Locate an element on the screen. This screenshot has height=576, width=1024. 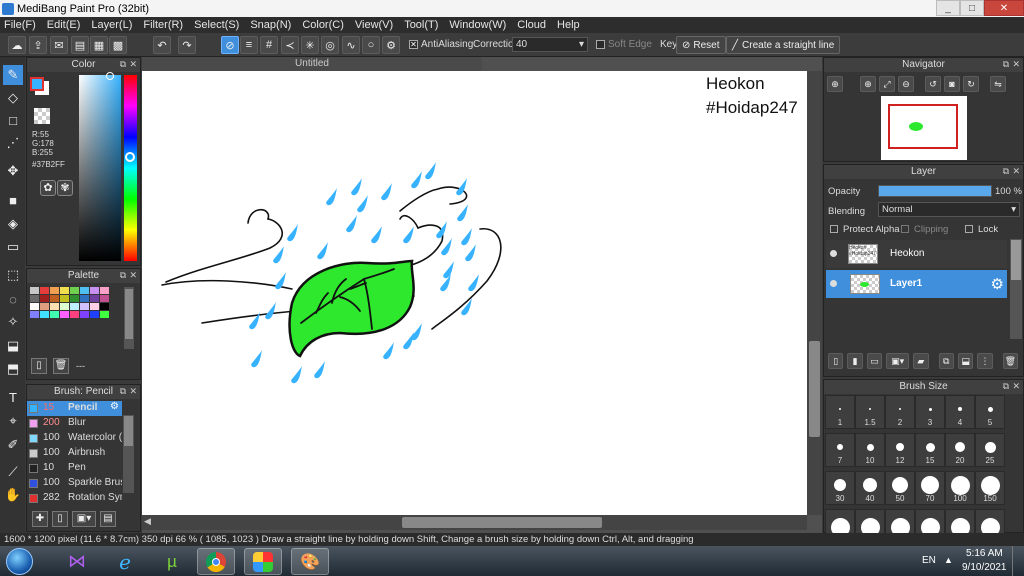
layer-settings-gear-icon: ⚙ is located at coordinates (997, 284).